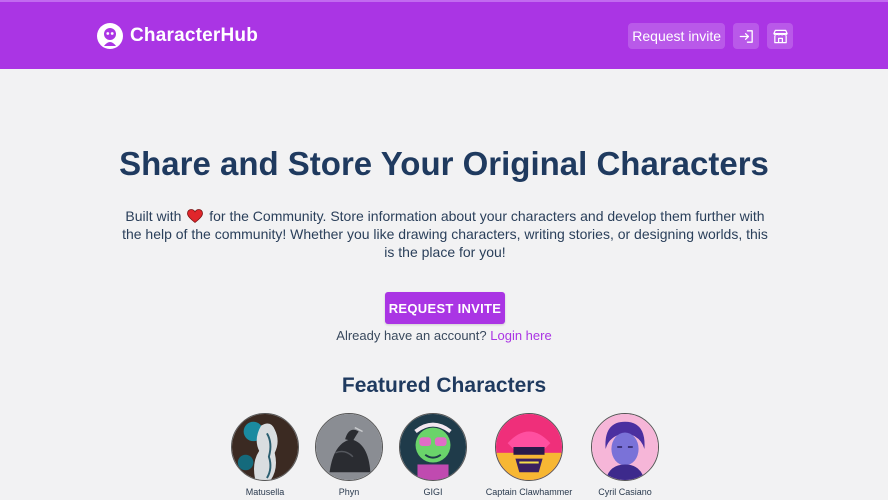 The image size is (888, 500). I want to click on hero-title: Share and Store Your Original Characters, so click(444, 163).